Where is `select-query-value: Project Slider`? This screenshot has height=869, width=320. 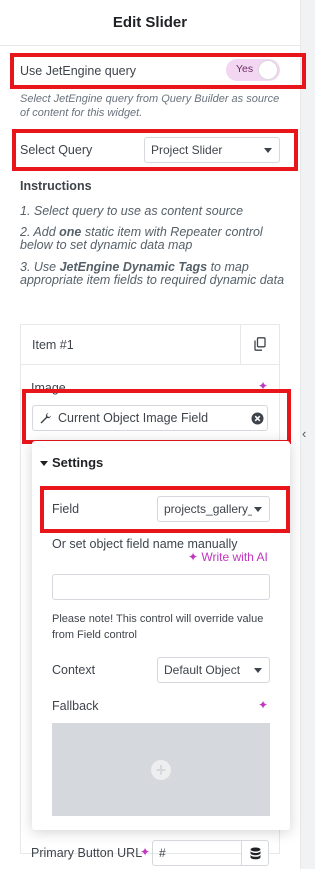
select-query-value: Project Slider is located at coordinates (187, 150).